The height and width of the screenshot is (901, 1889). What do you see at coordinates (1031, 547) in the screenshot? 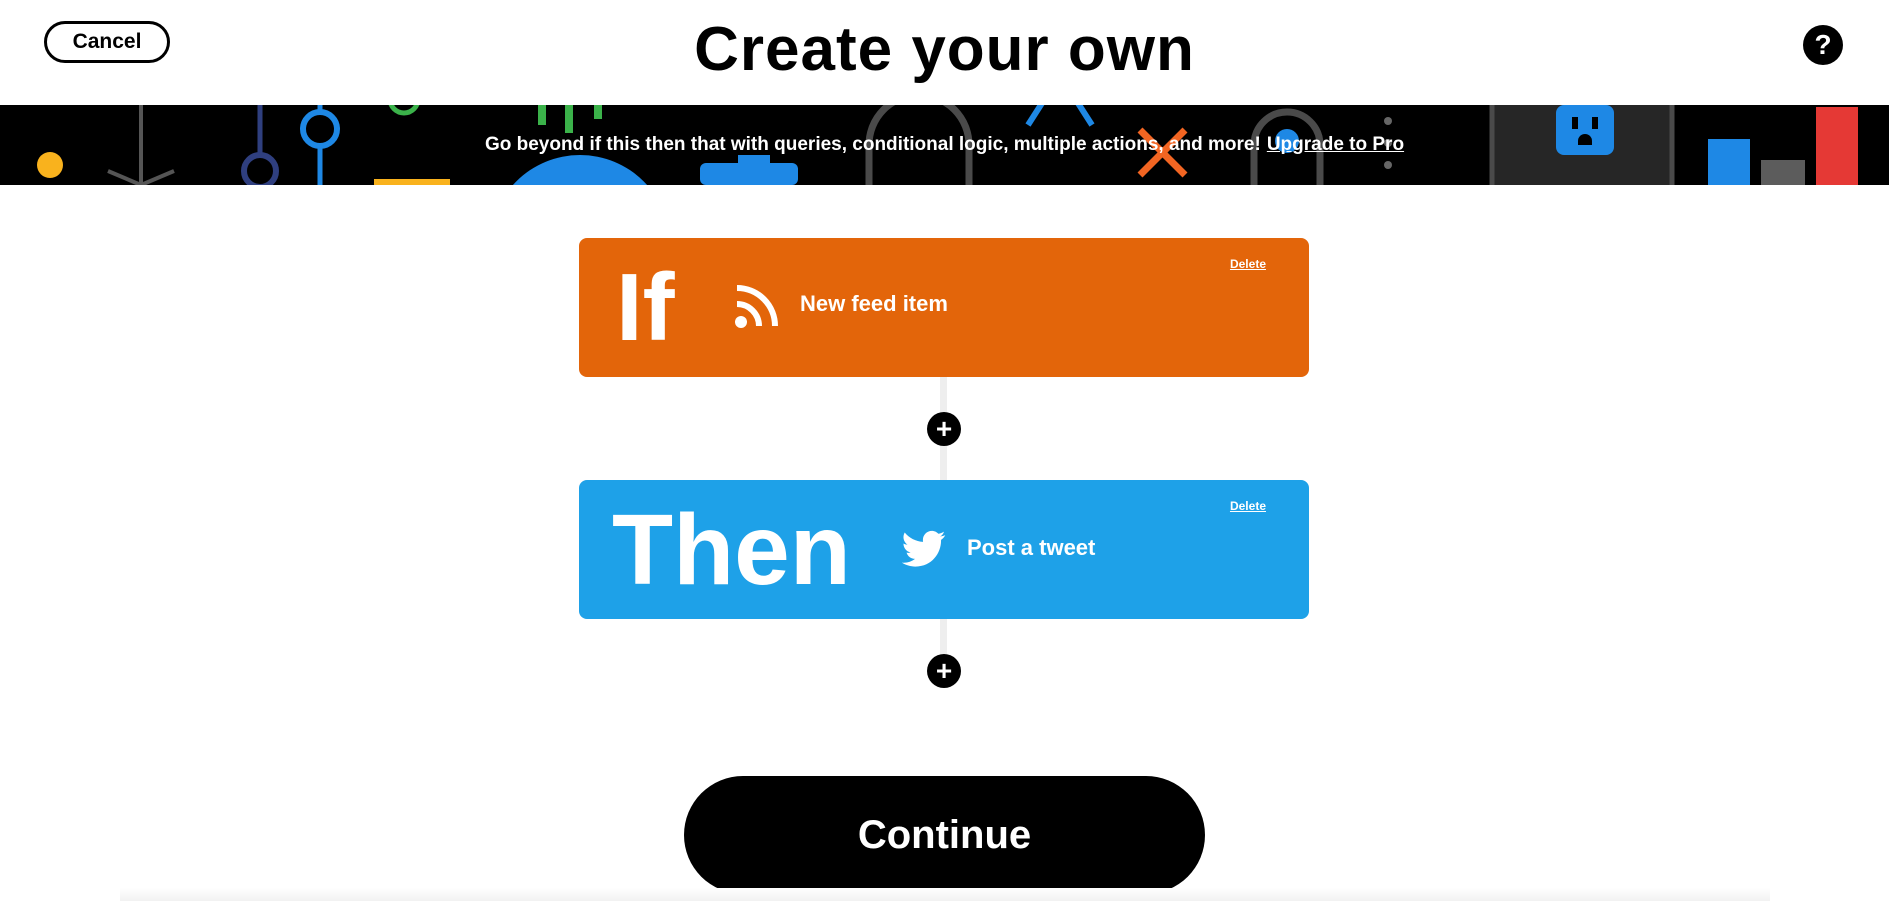
I see `action-label: Post a tweet` at bounding box center [1031, 547].